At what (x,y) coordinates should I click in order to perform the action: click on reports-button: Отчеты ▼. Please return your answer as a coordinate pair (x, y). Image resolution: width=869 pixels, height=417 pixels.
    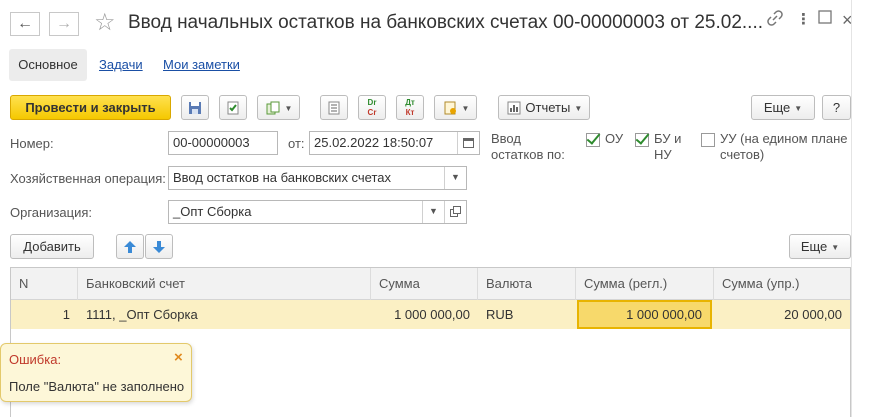
    Looking at the image, I should click on (544, 107).